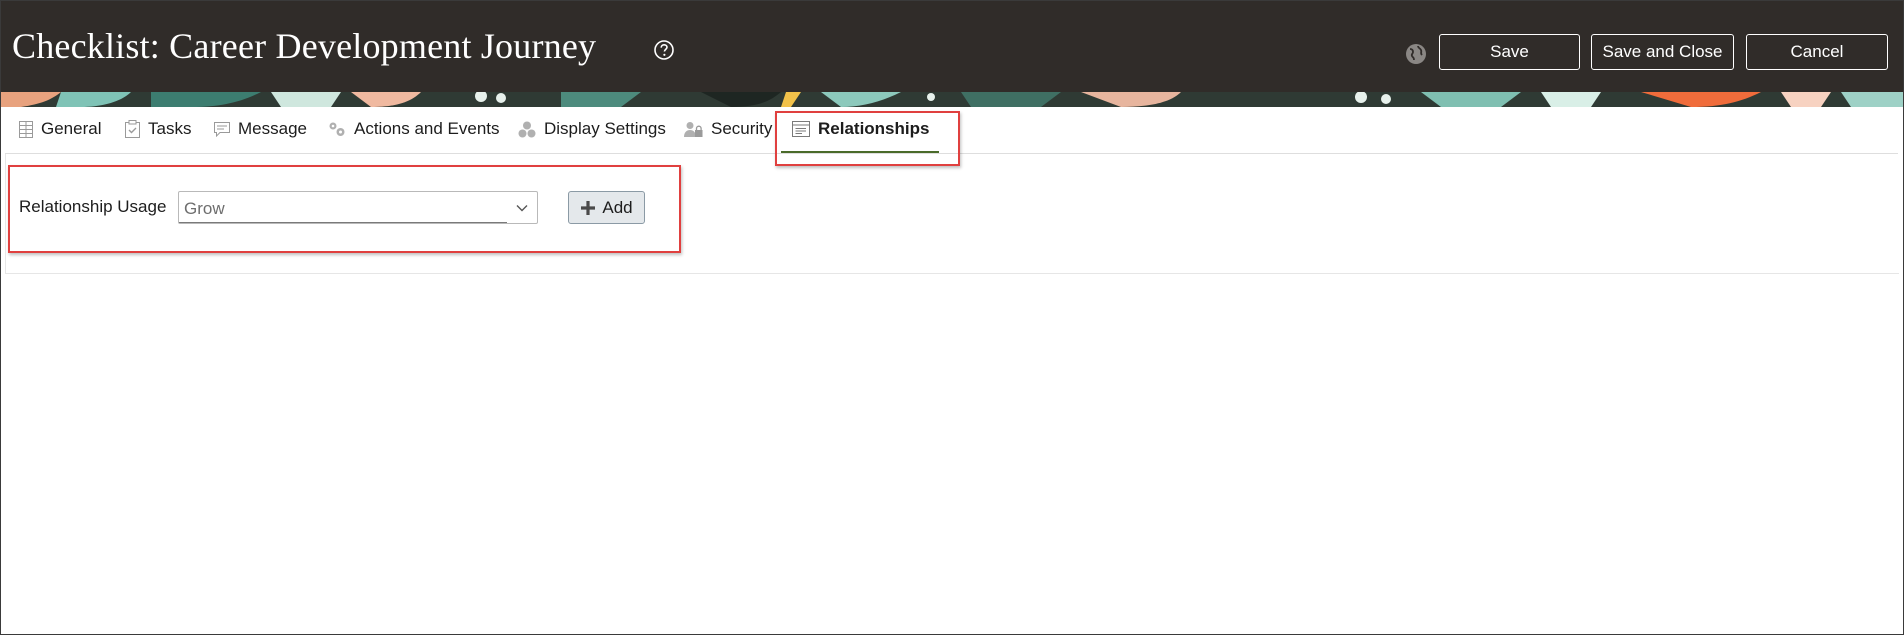 Image resolution: width=1904 pixels, height=635 pixels. I want to click on tab-tasks: Tasks, so click(158, 129).